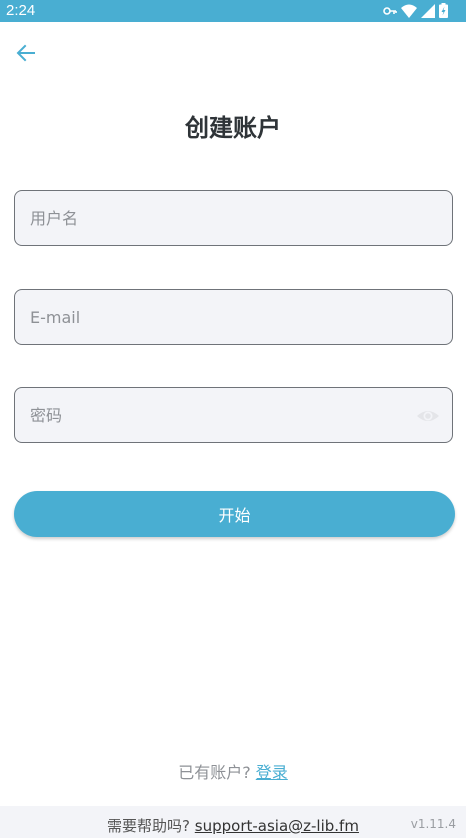  I want to click on signal-icon, so click(428, 10).